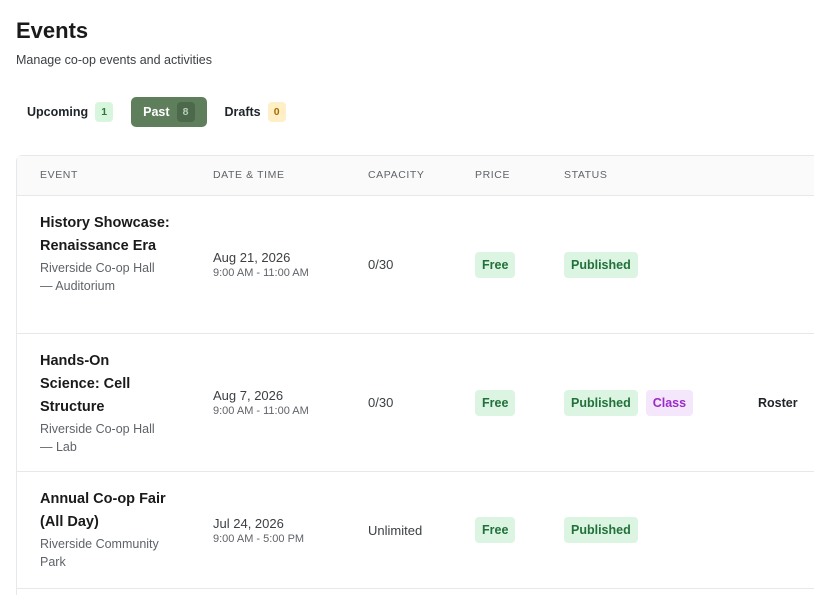 The height and width of the screenshot is (595, 814). I want to click on tab-past: Past 8, so click(169, 112).